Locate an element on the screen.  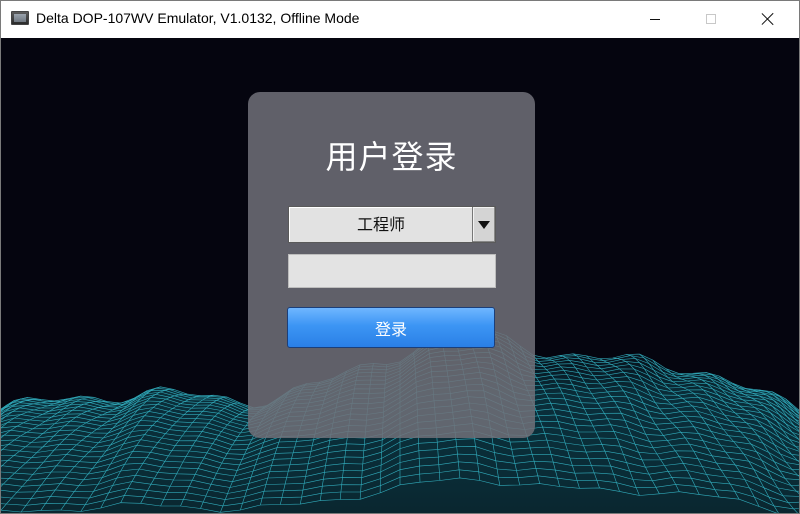
maximize-button is located at coordinates (711, 19).